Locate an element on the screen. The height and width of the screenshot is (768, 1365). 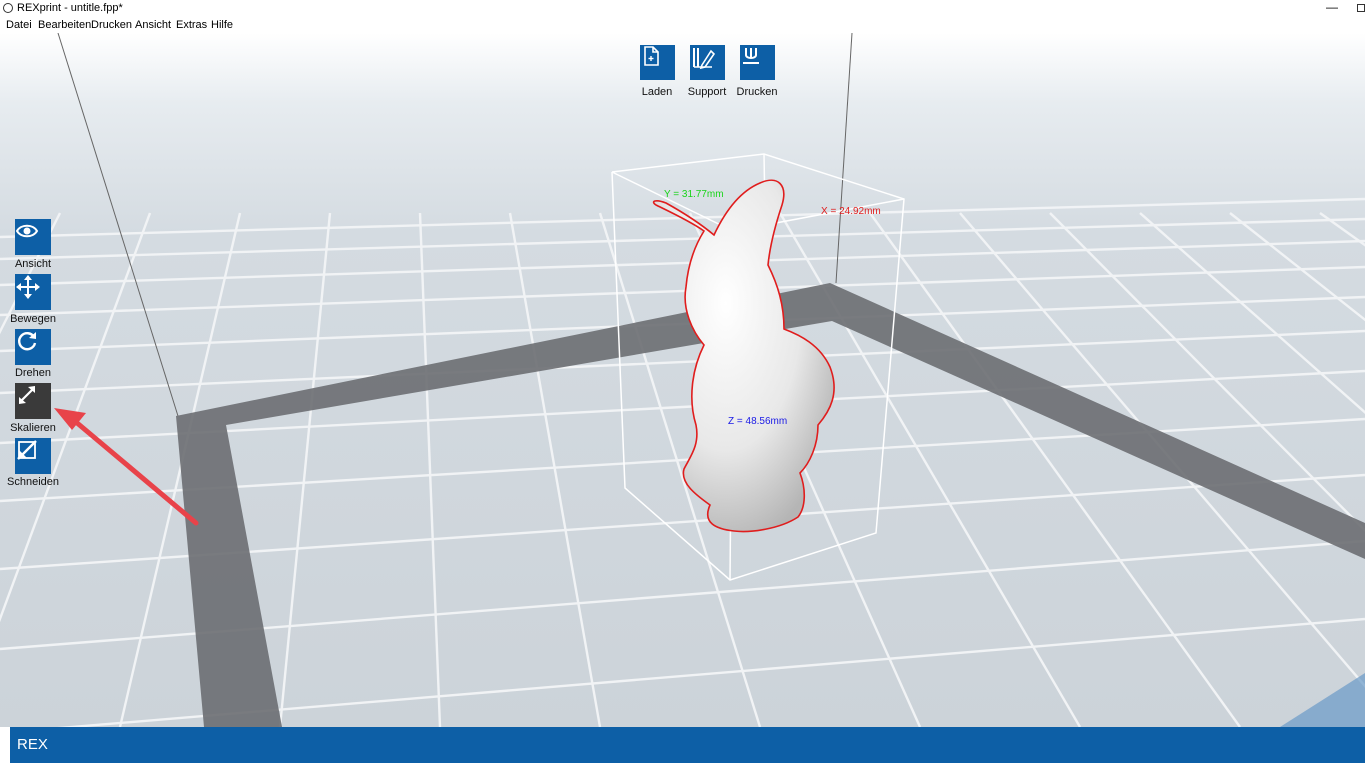
support-button is located at coordinates (707, 62).